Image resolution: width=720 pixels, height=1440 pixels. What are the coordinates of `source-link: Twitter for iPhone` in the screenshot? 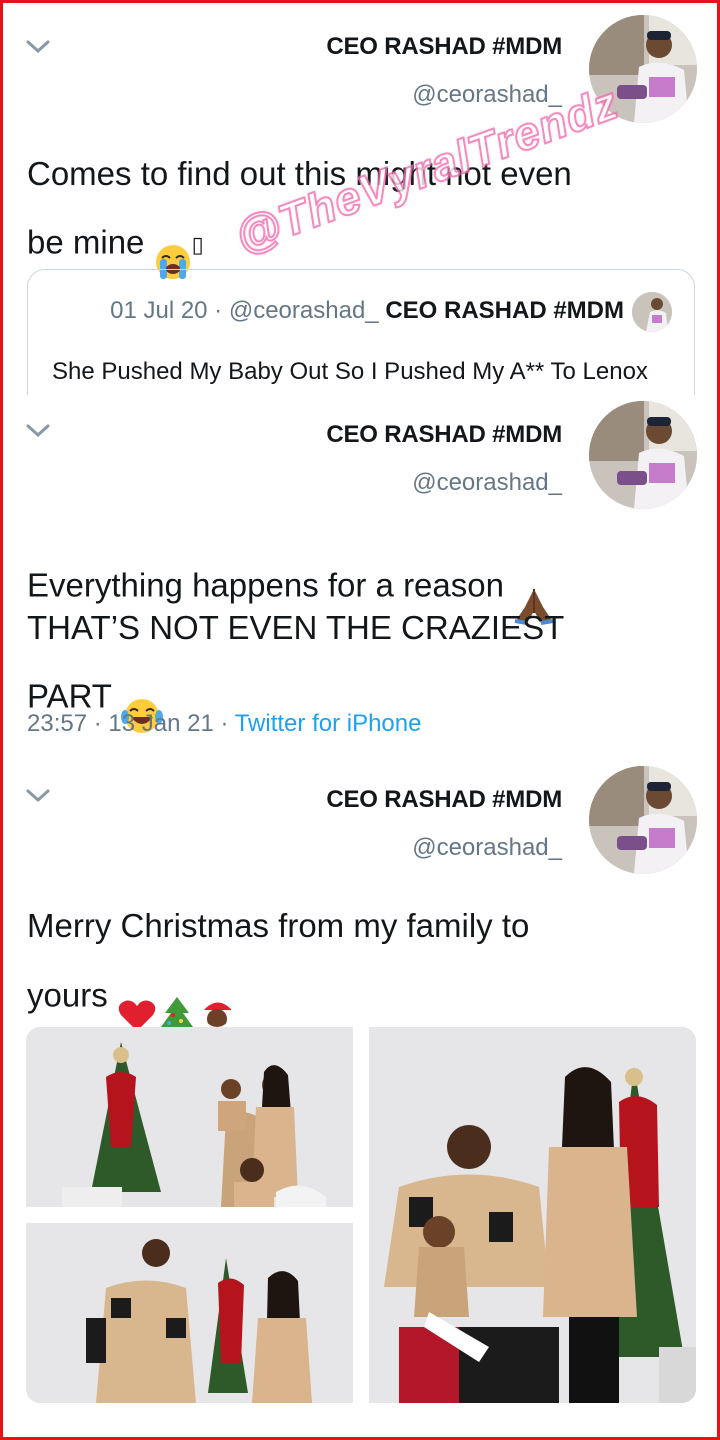 It's located at (328, 723).